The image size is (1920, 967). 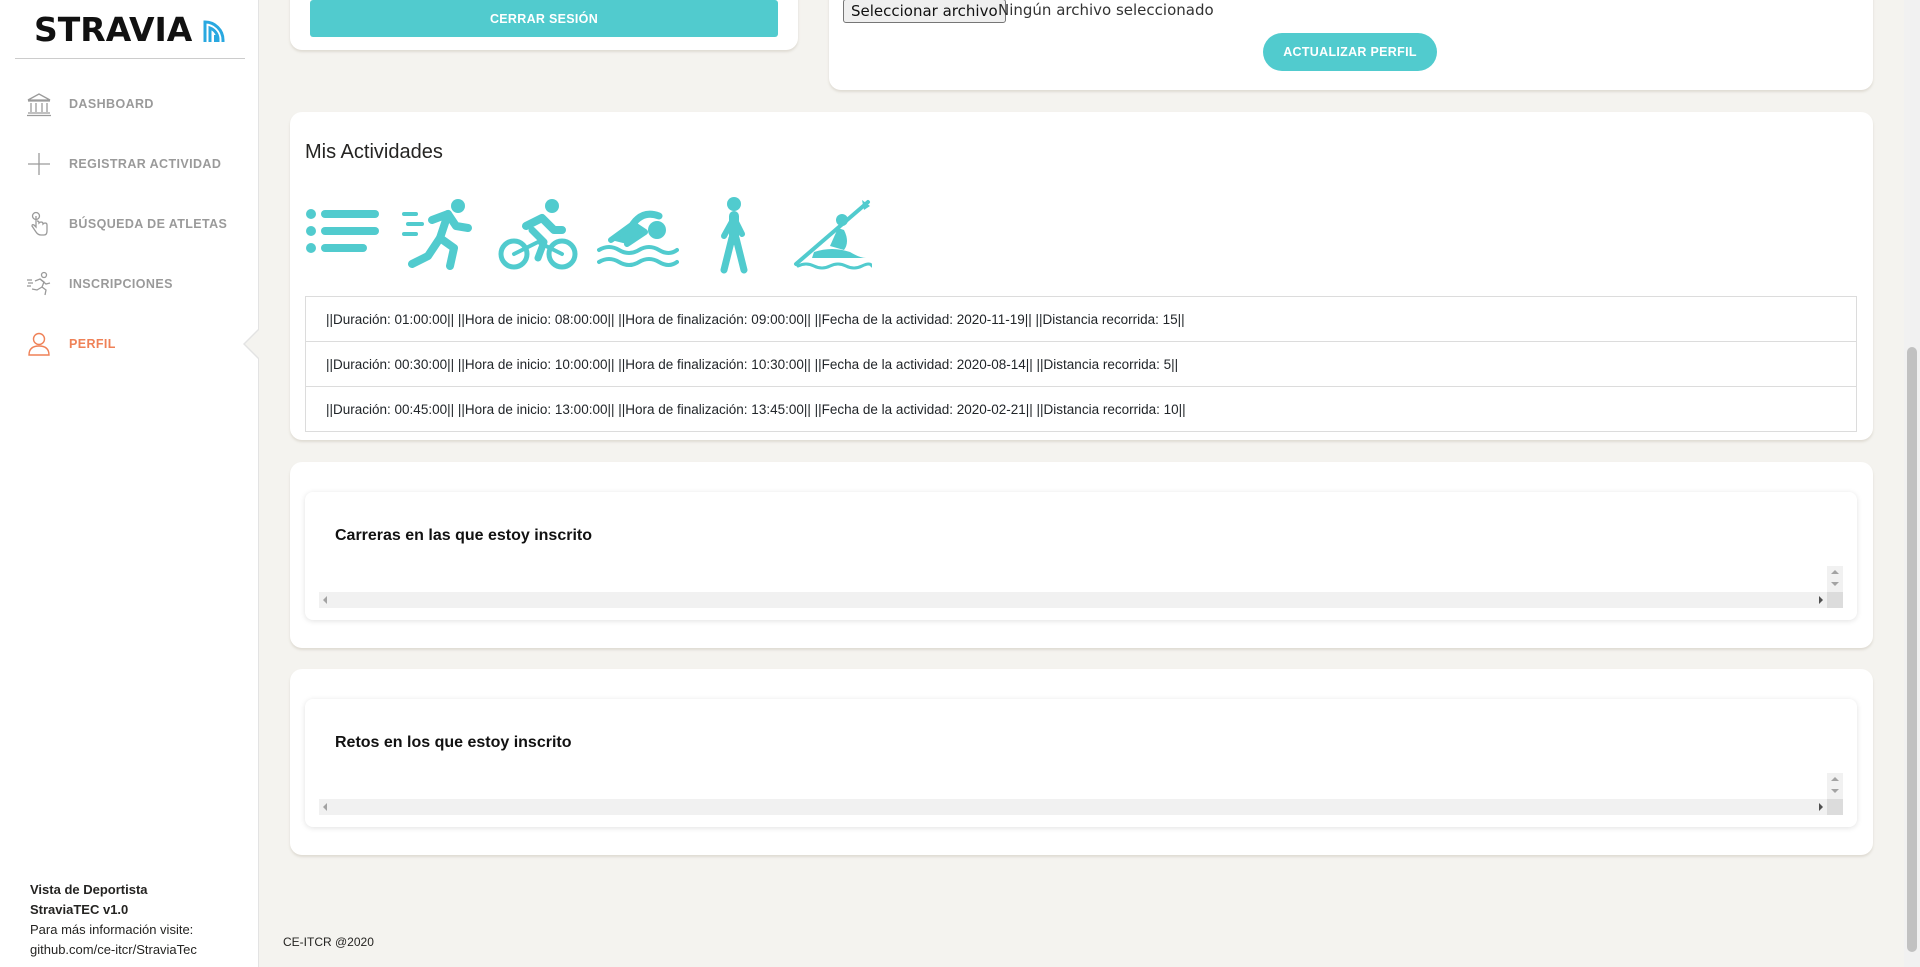 I want to click on profile-summary-card: CERRAR SESIÓN, so click(x=544, y=25).